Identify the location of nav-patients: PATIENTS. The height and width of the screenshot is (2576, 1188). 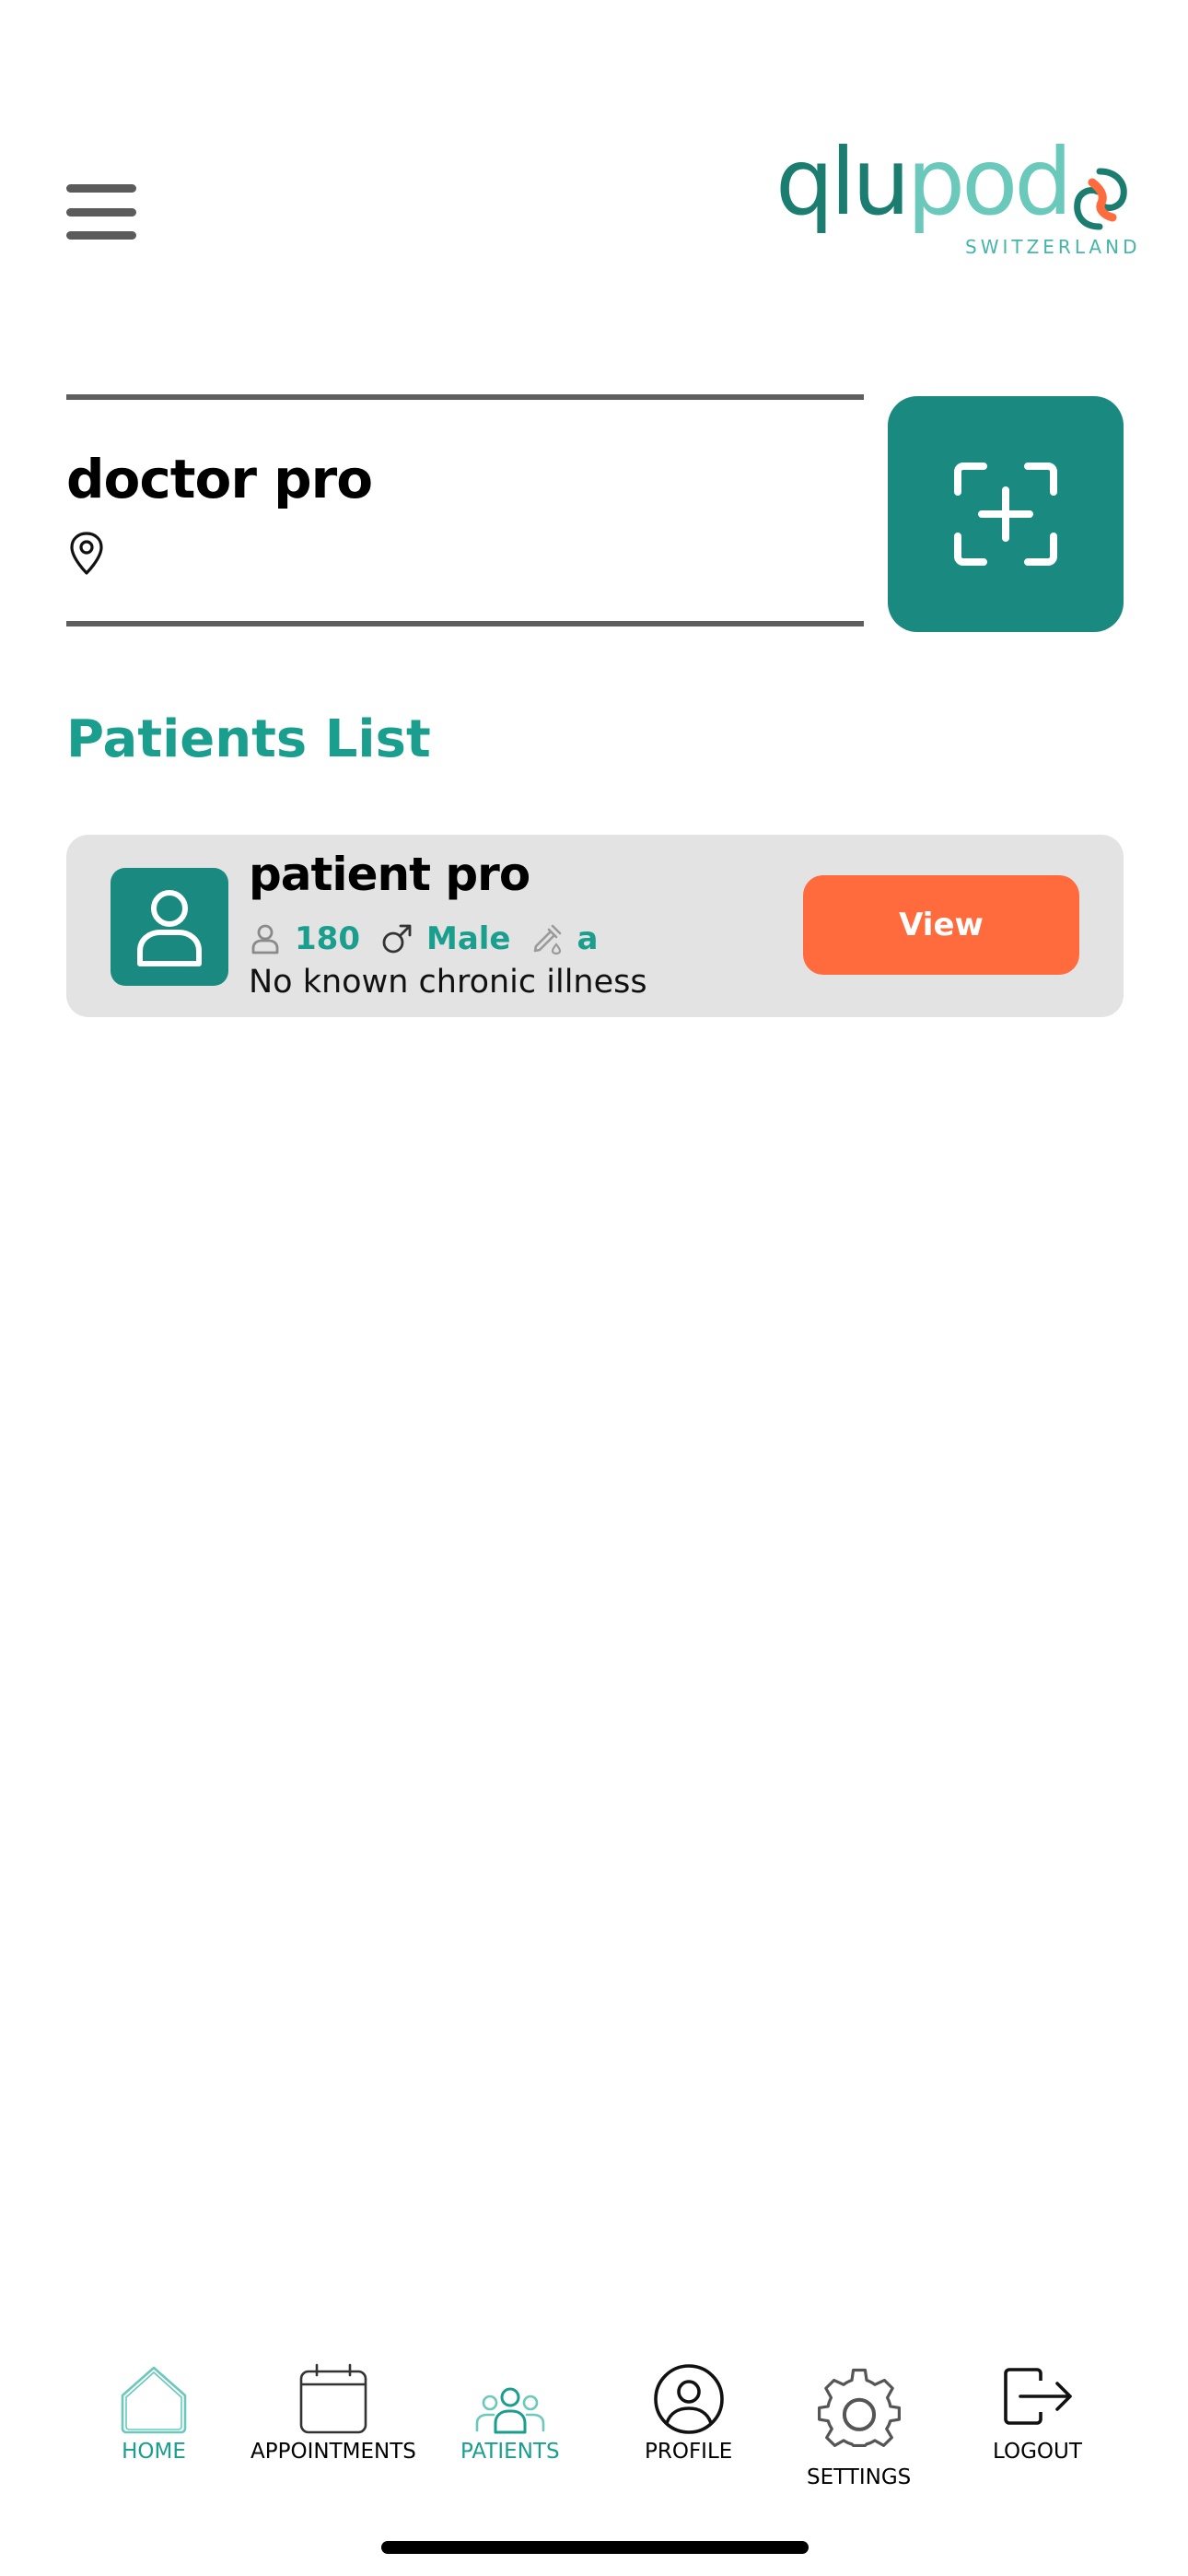
(510, 2413).